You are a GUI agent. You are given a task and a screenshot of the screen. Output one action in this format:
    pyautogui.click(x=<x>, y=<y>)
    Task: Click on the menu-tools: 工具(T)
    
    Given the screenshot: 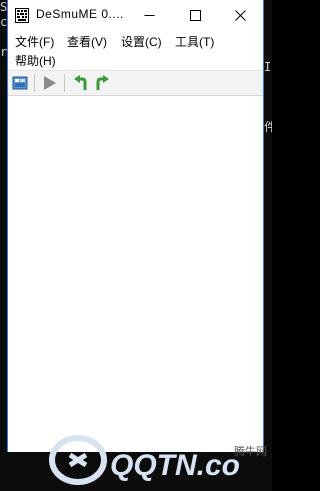 What is the action you would take?
    pyautogui.click(x=194, y=41)
    